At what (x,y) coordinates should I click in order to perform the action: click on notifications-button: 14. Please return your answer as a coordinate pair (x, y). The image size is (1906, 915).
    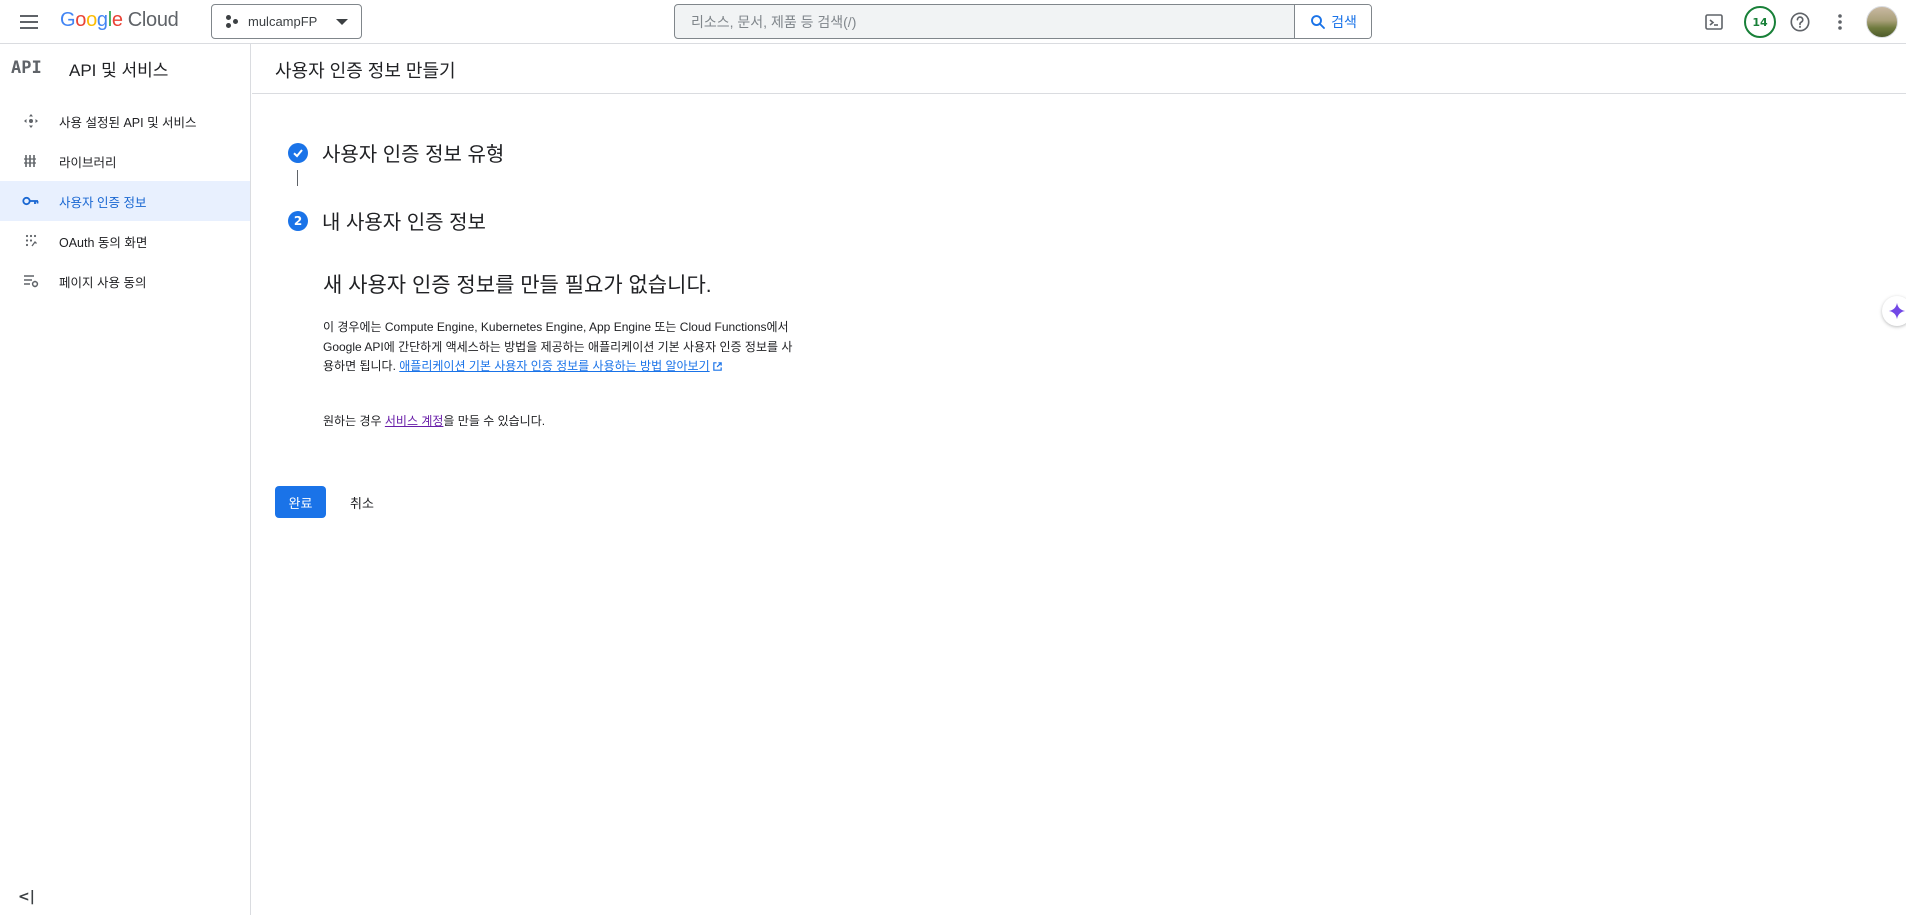
    Looking at the image, I should click on (1760, 22).